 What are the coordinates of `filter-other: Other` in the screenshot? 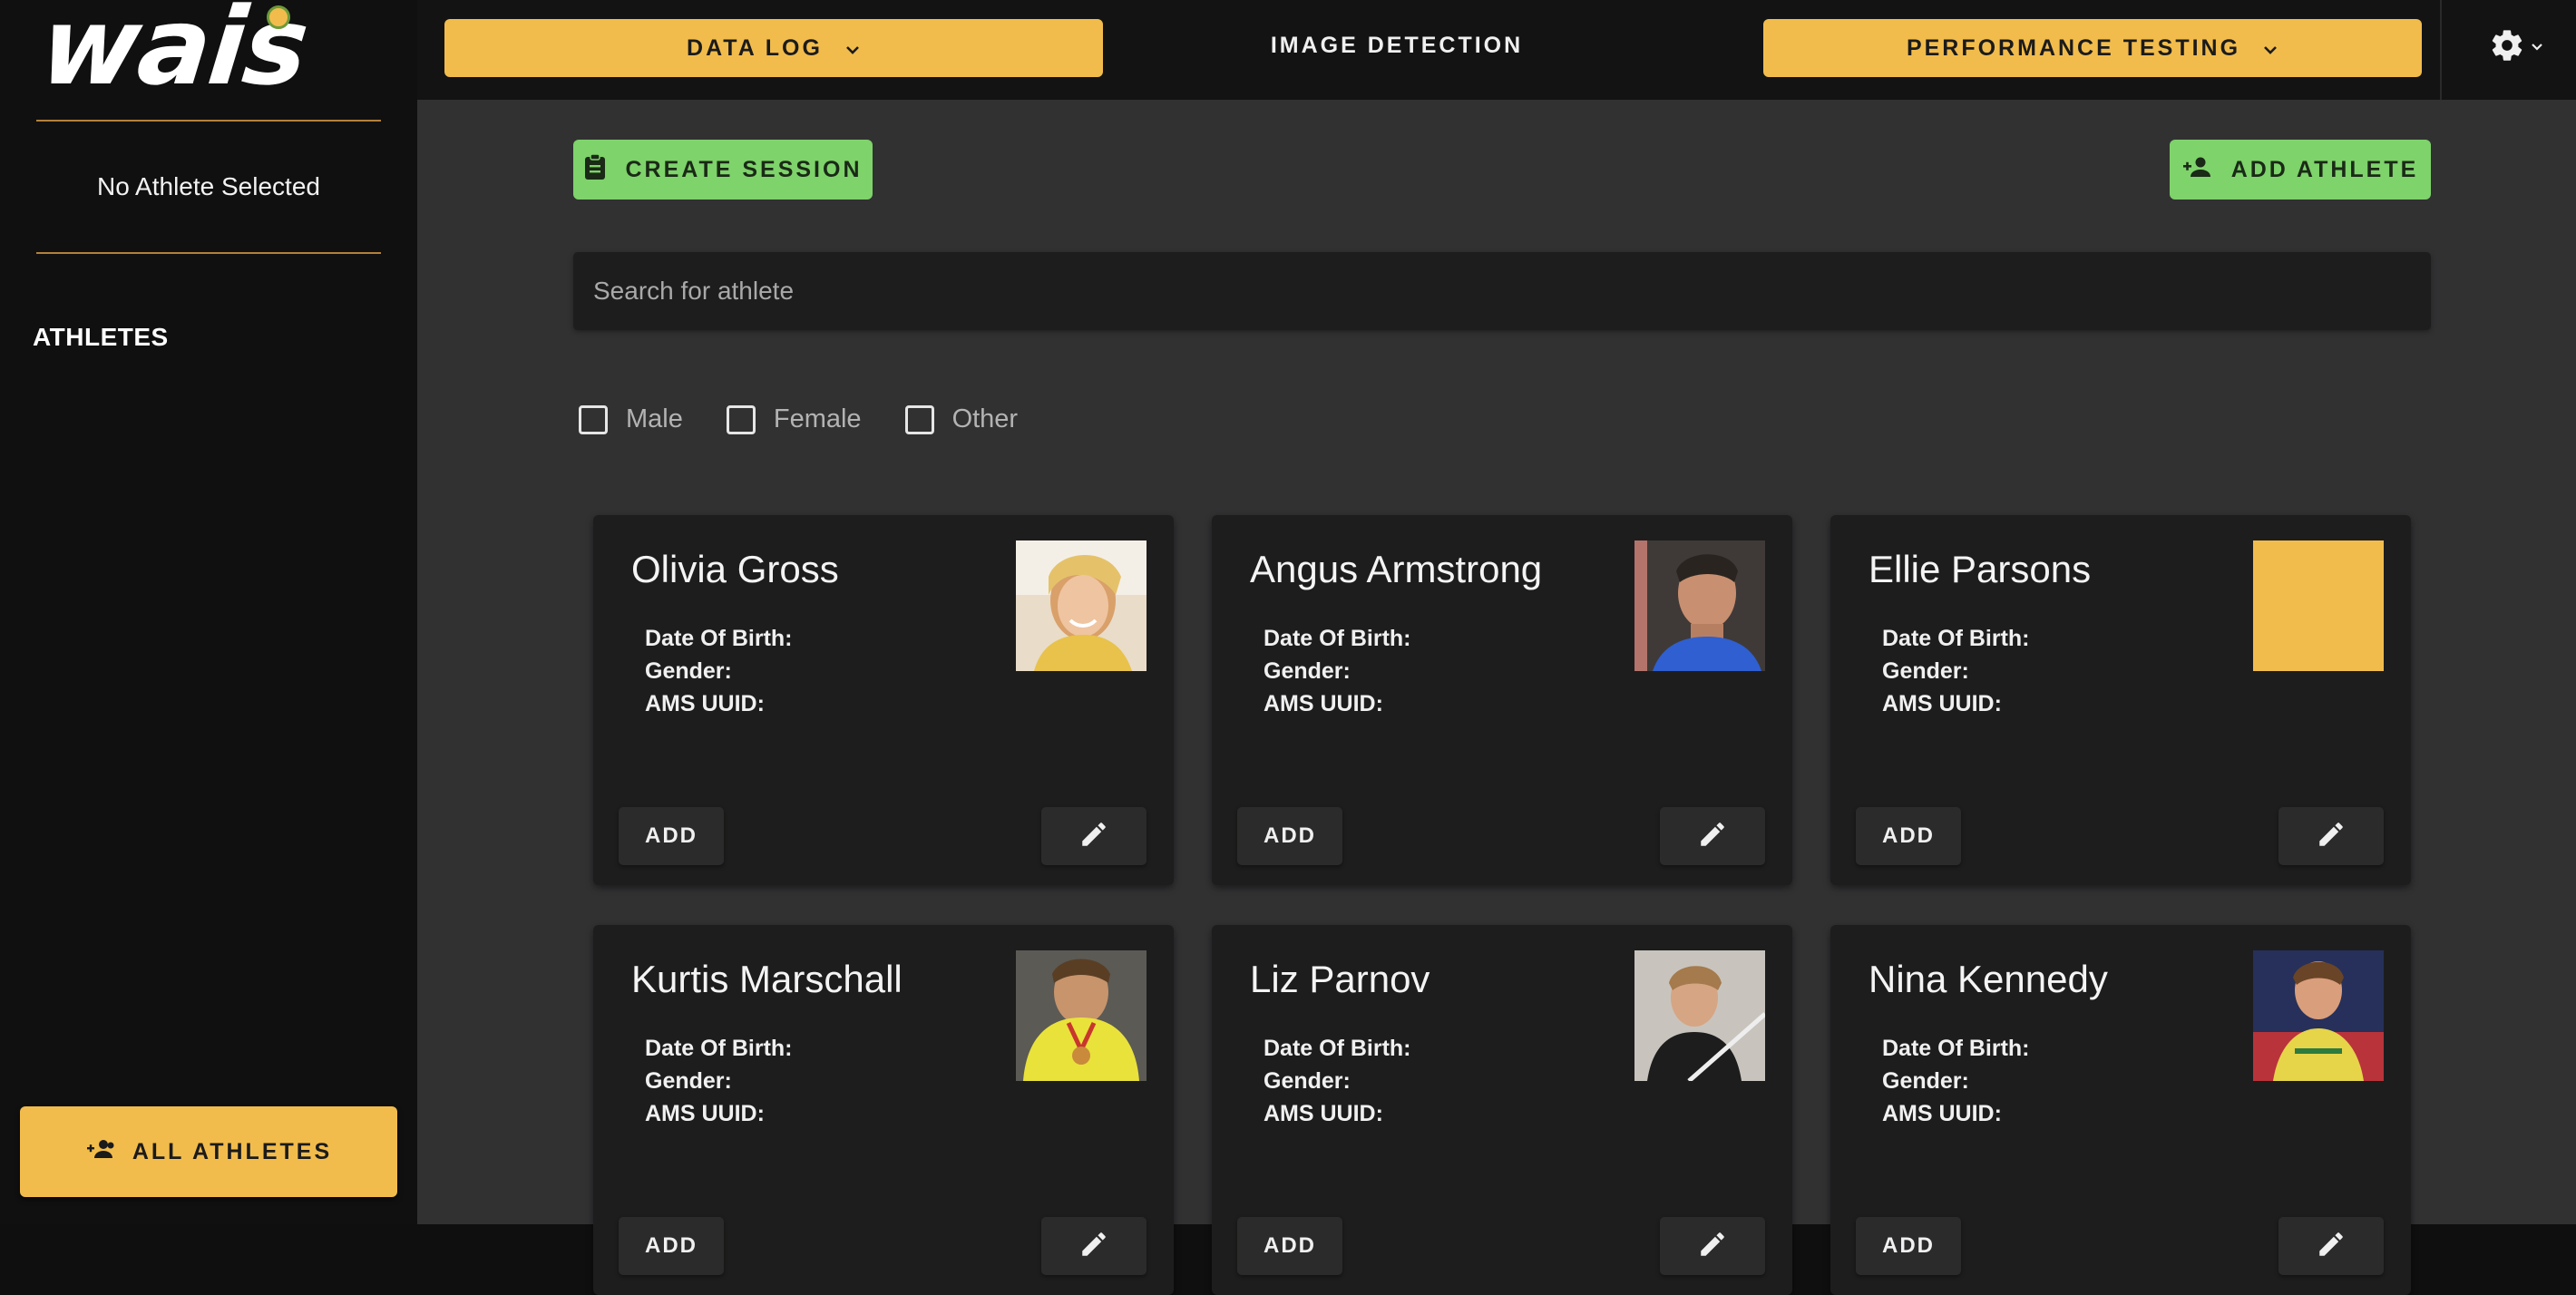 It's located at (961, 419).